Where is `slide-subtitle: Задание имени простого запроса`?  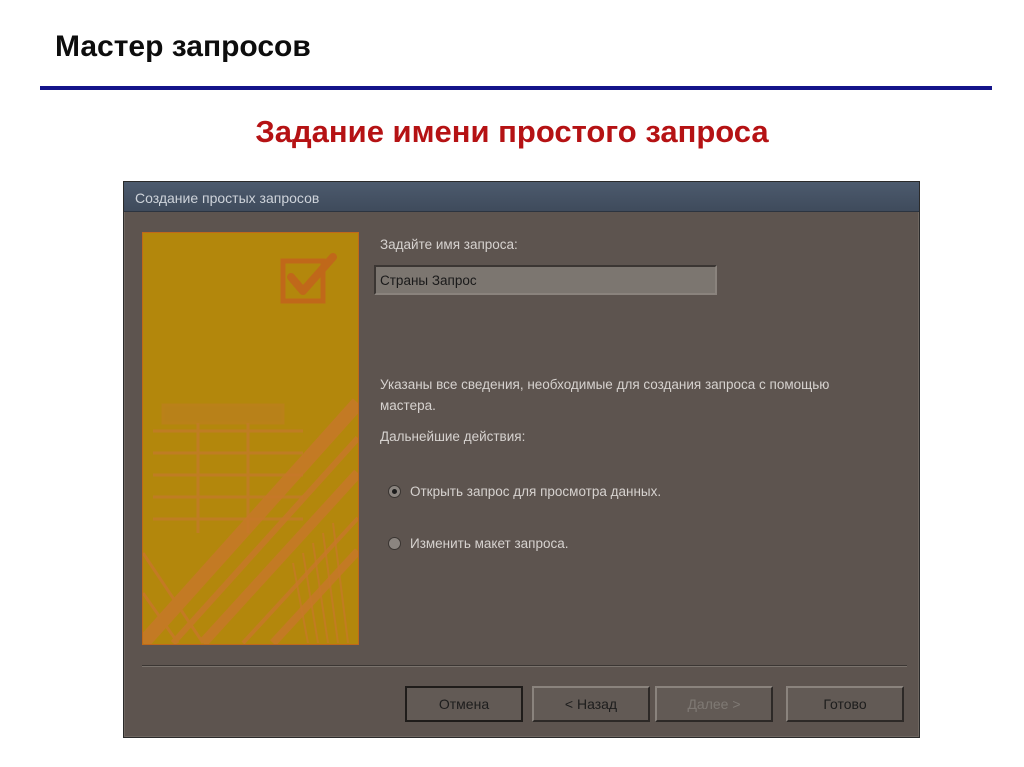 slide-subtitle: Задание имени простого запроса is located at coordinates (512, 131).